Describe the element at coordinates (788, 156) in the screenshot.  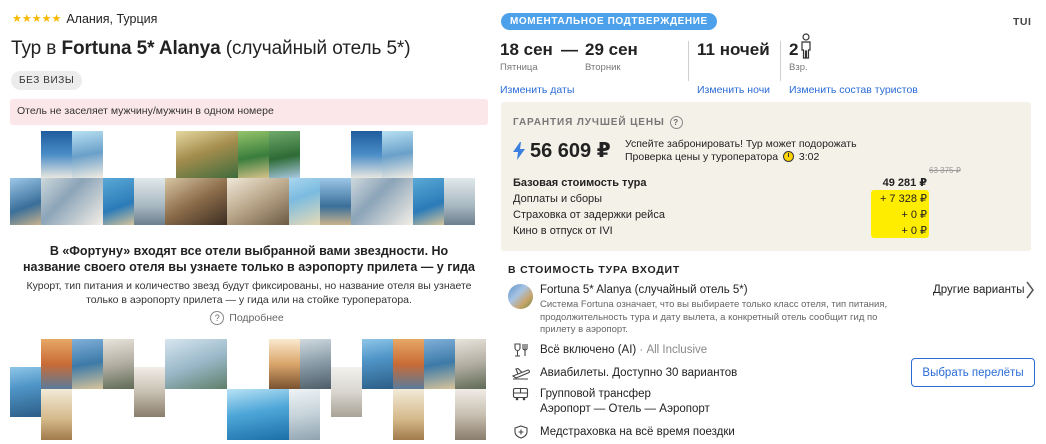
I see `clock-icon` at that location.